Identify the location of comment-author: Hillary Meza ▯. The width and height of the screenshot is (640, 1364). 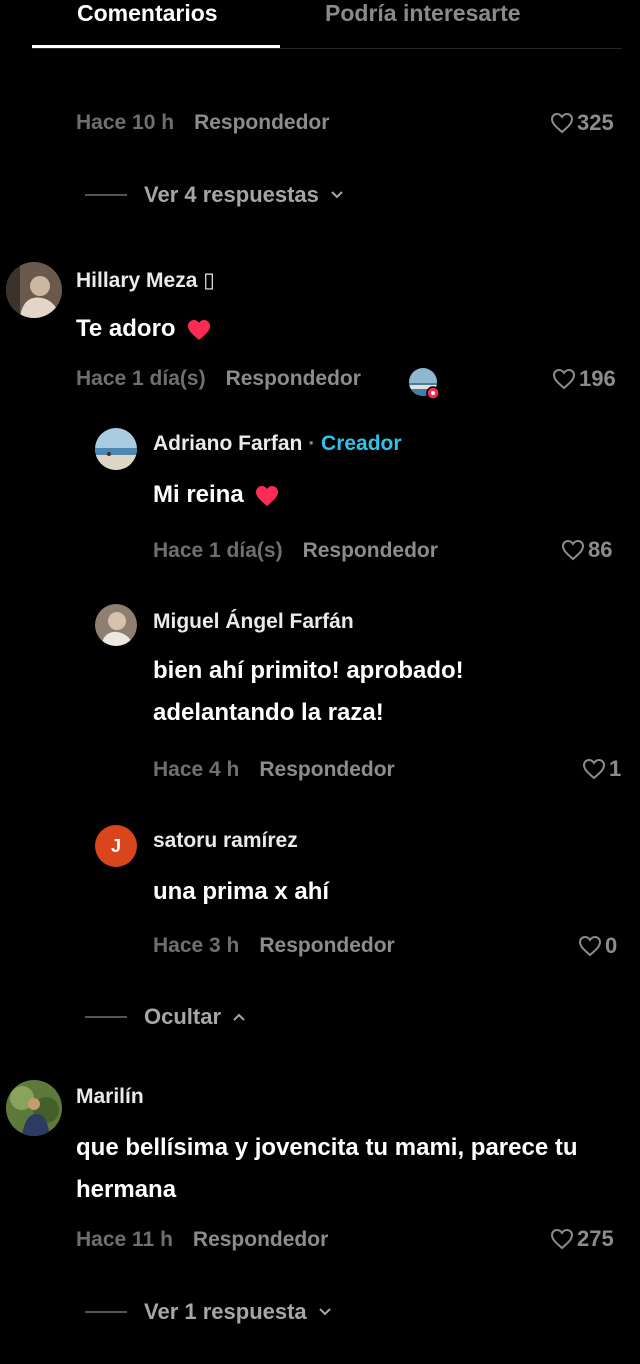
(145, 280).